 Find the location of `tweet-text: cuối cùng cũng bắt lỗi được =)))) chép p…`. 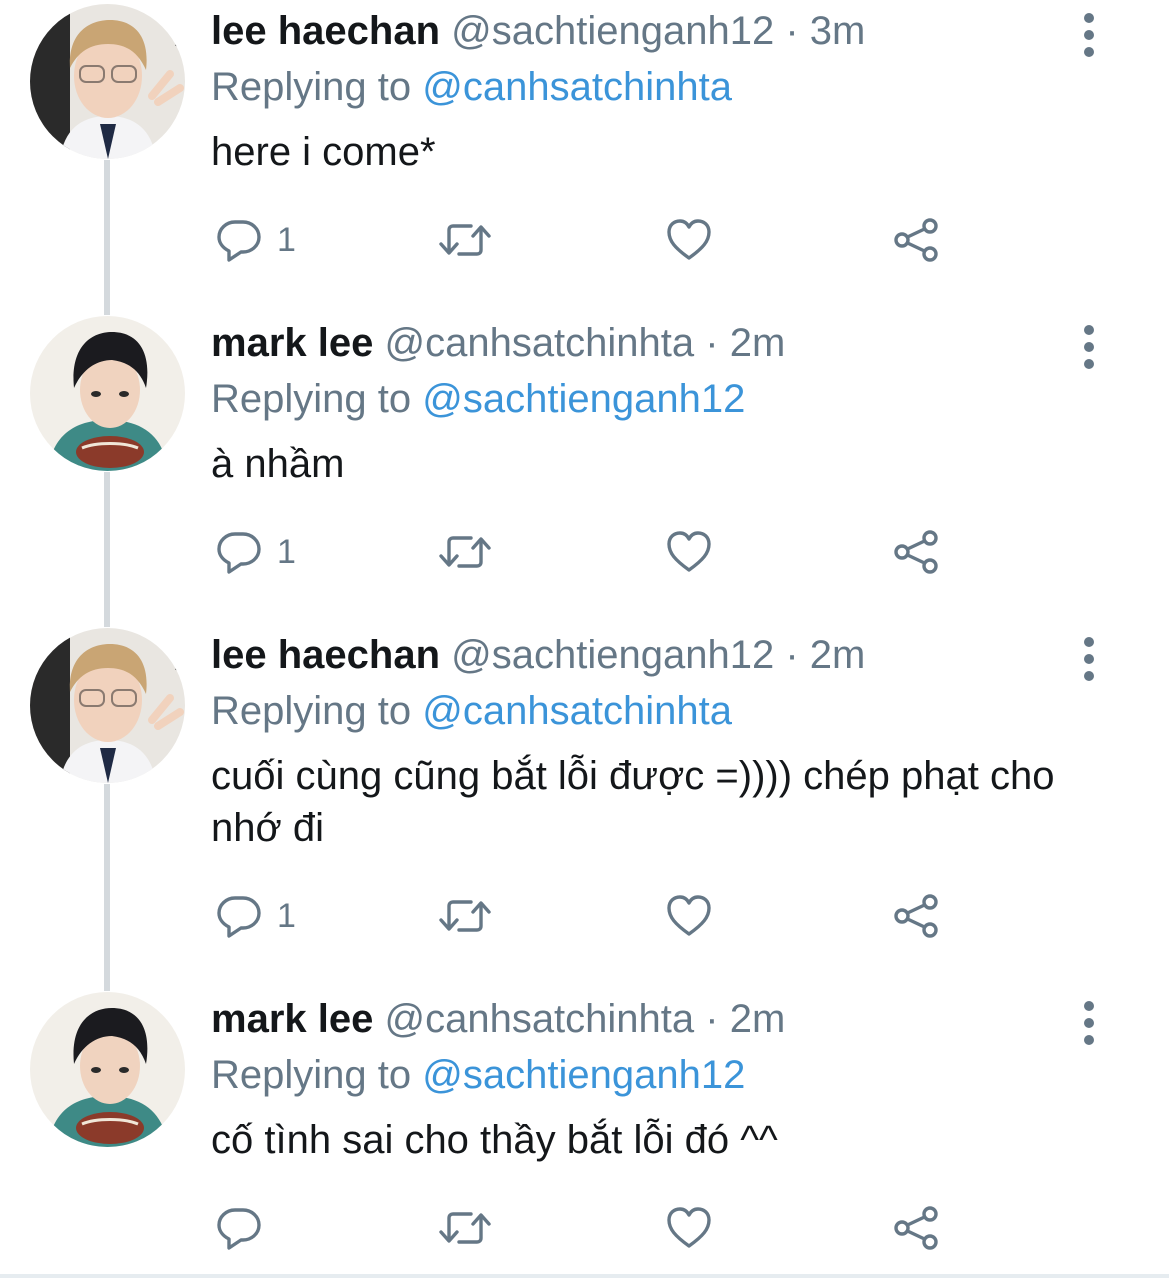

tweet-text: cuối cùng cũng bắt lỗi được =)))) chép p… is located at coordinates (633, 802).